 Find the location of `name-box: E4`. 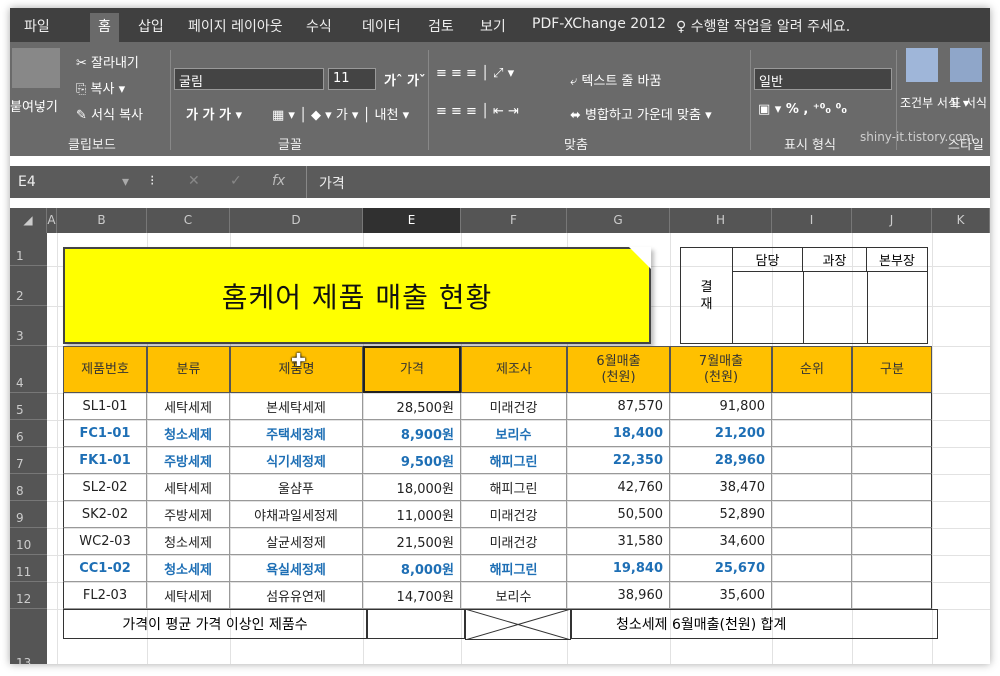

name-box: E4 is located at coordinates (27, 182).